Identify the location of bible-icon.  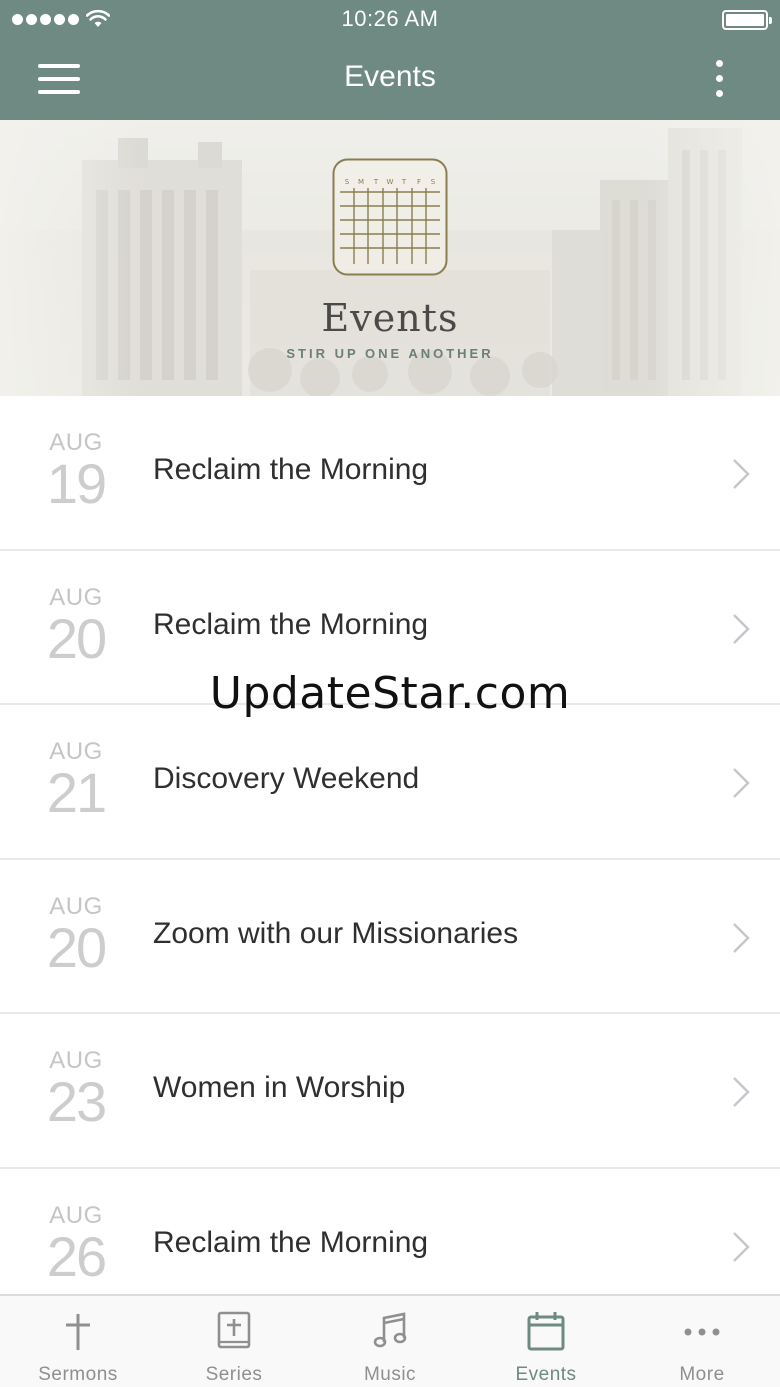
(234, 1330).